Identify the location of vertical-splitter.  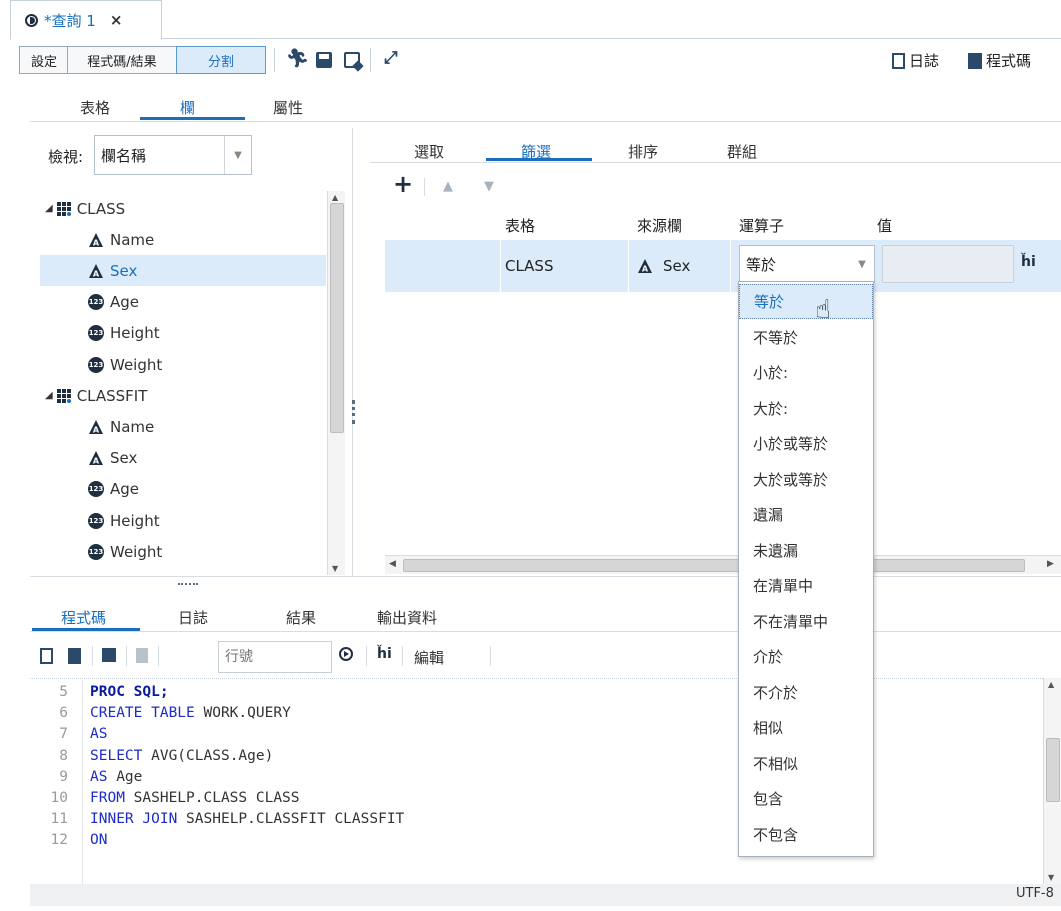
(352, 352).